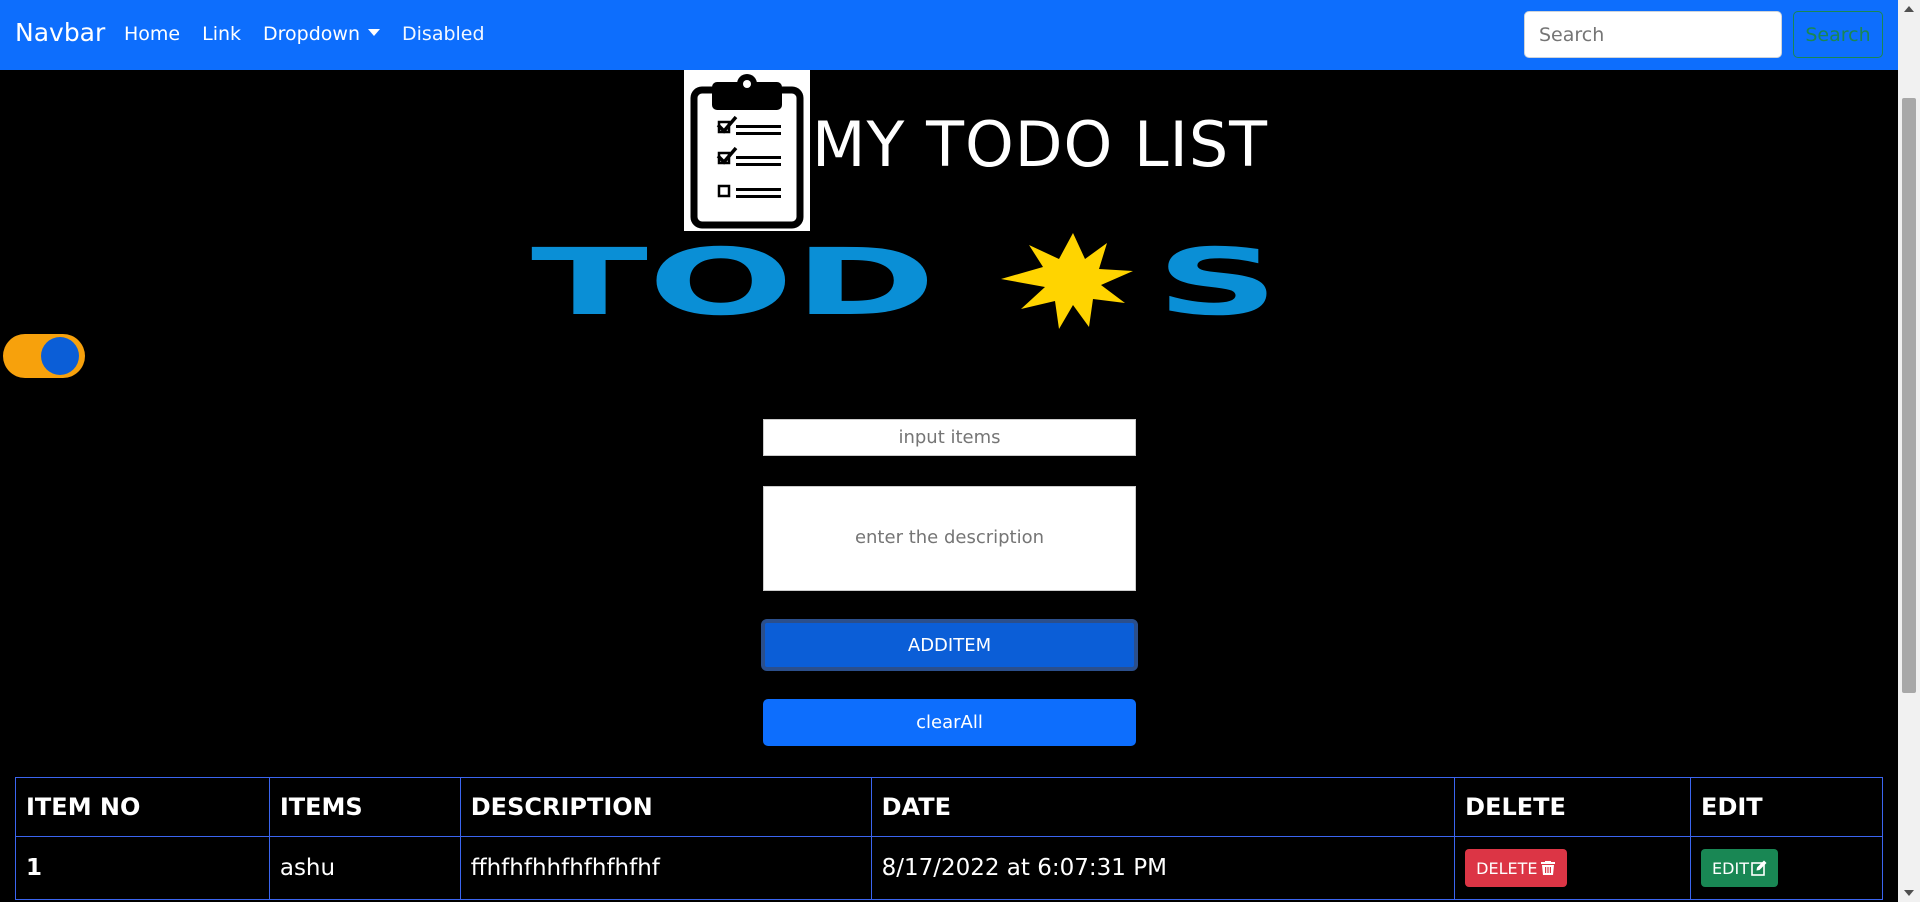  I want to click on todos-logo: TOD S, so click(905, 282).